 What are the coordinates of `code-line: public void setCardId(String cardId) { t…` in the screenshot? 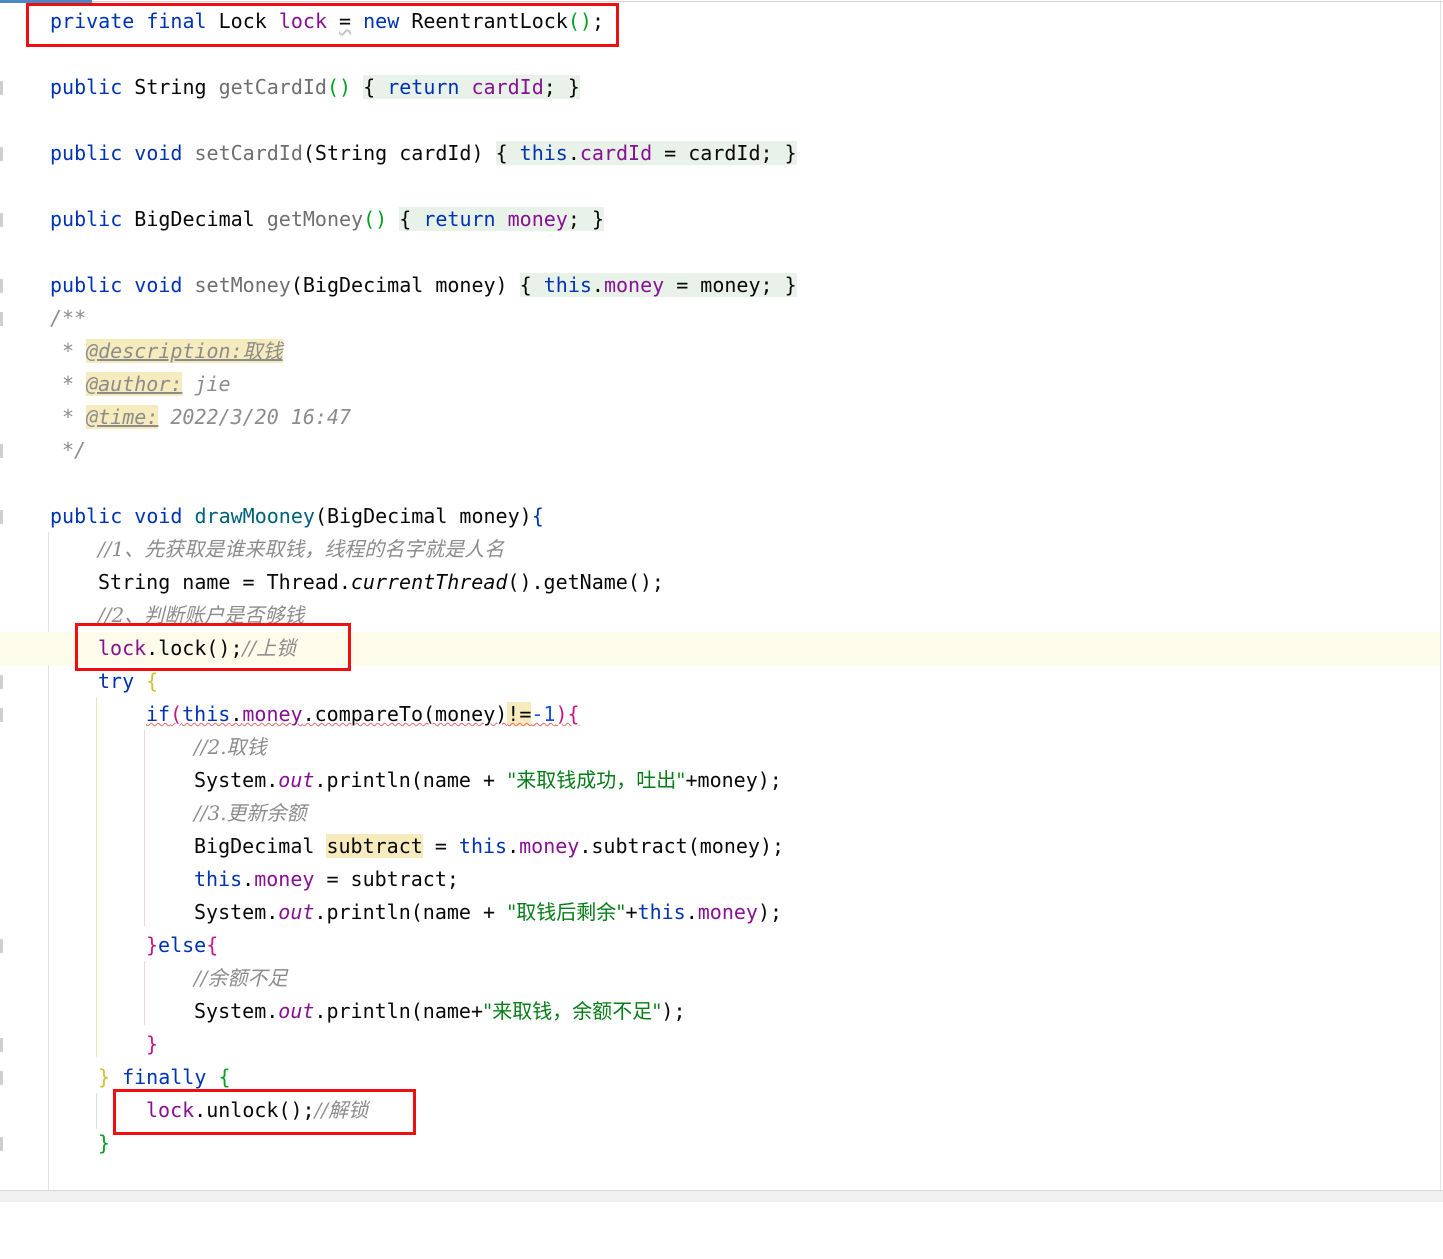 It's located at (720, 153).